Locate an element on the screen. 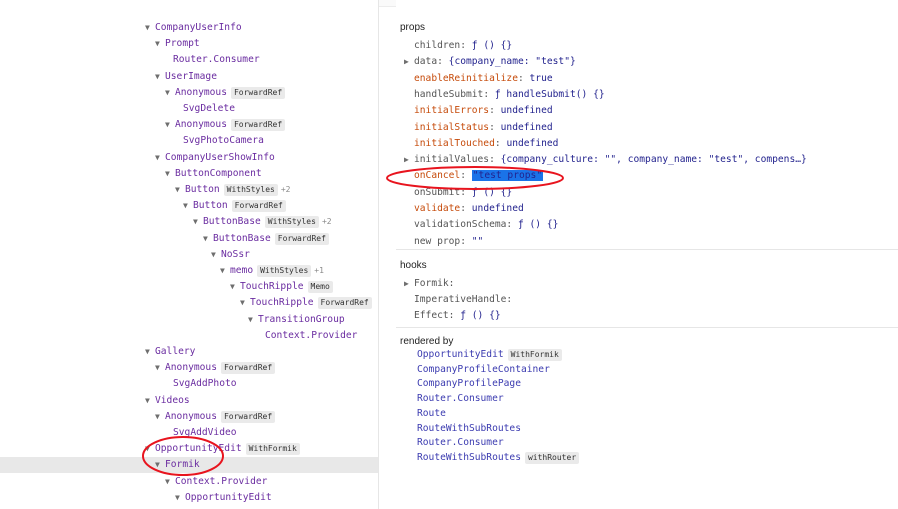  hook-row: ▶ Formik: is located at coordinates (429, 284).